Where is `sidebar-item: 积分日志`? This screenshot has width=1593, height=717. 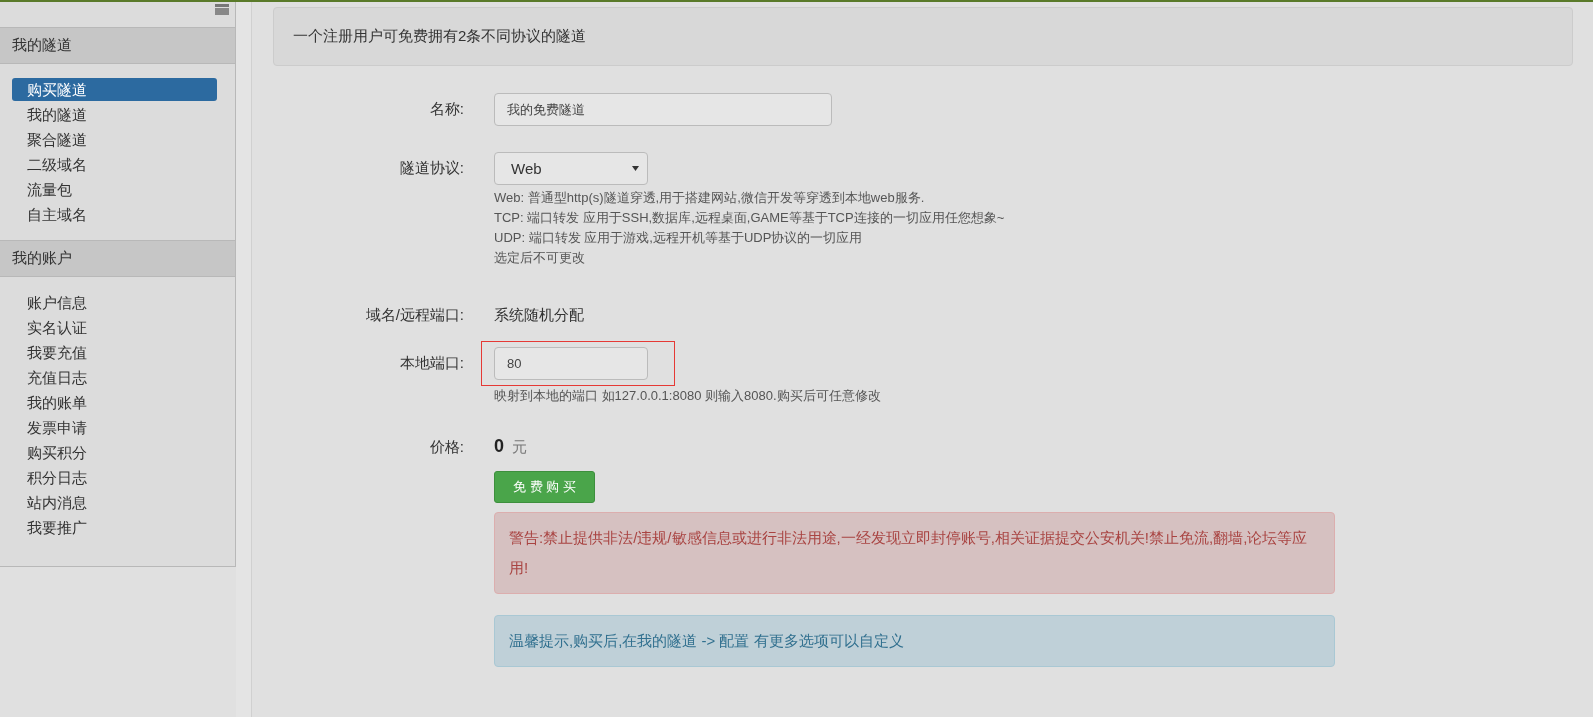 sidebar-item: 积分日志 is located at coordinates (114, 477).